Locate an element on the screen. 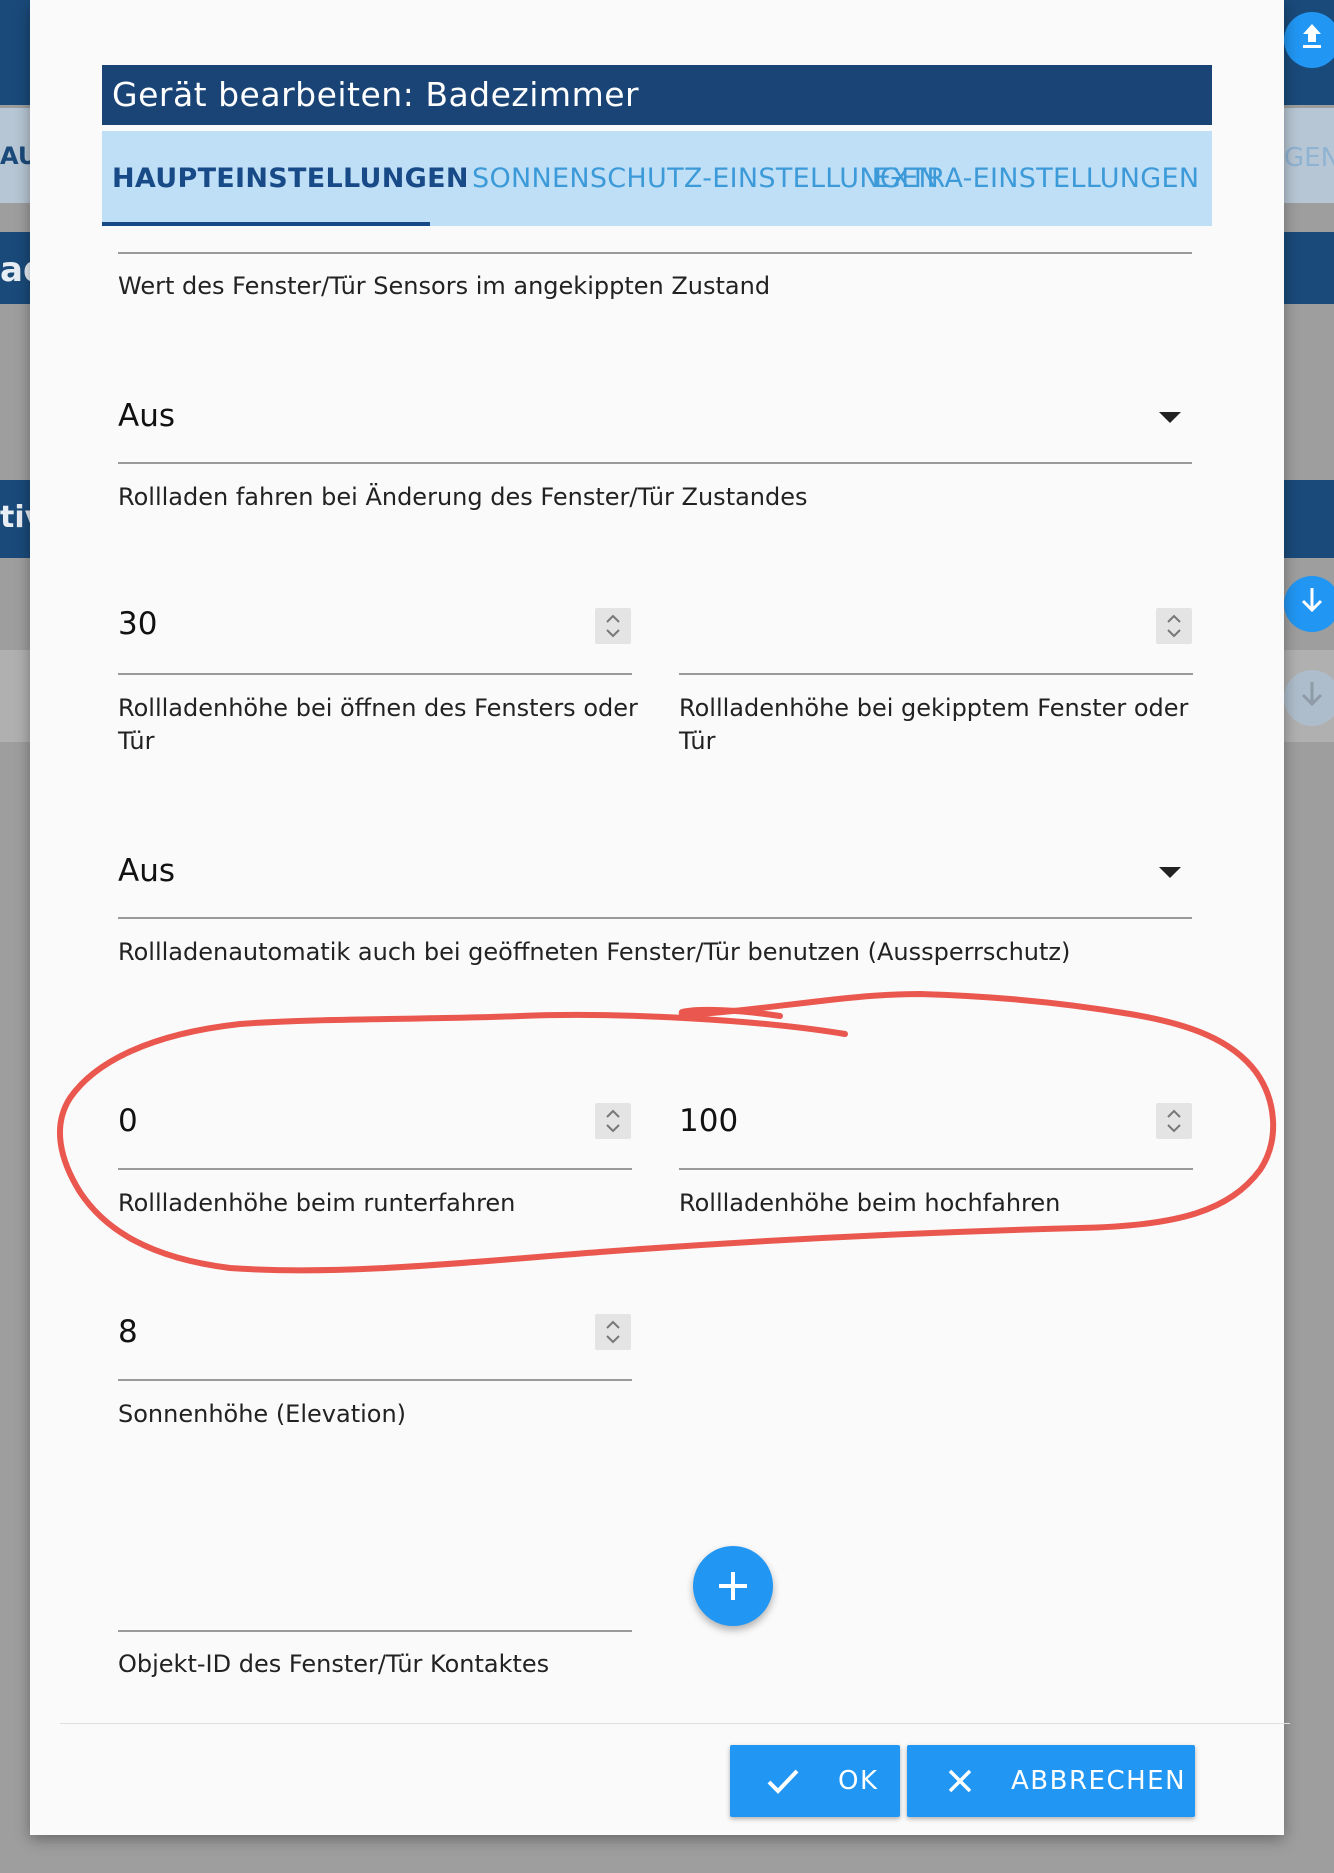 This screenshot has width=1334, height=1873. background-gray-row is located at coordinates (15, 696).